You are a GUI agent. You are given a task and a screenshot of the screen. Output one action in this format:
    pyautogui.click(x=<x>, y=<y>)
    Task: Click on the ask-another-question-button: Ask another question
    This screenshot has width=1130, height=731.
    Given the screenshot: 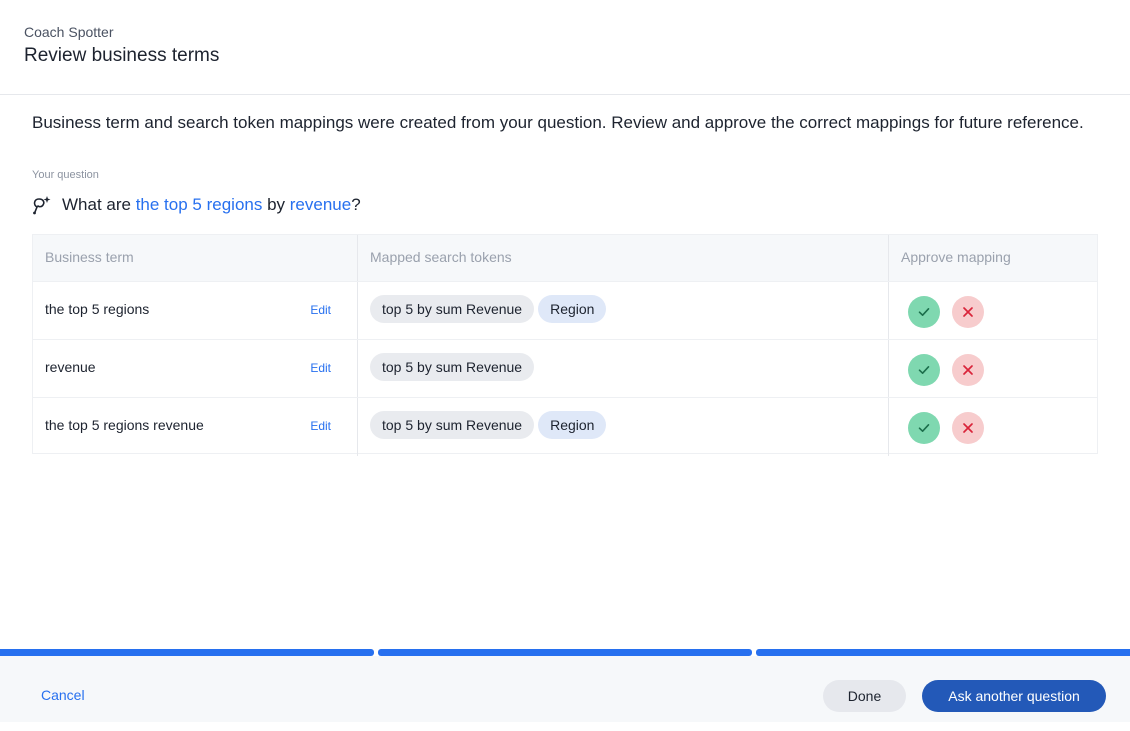 What is the action you would take?
    pyautogui.click(x=1014, y=696)
    